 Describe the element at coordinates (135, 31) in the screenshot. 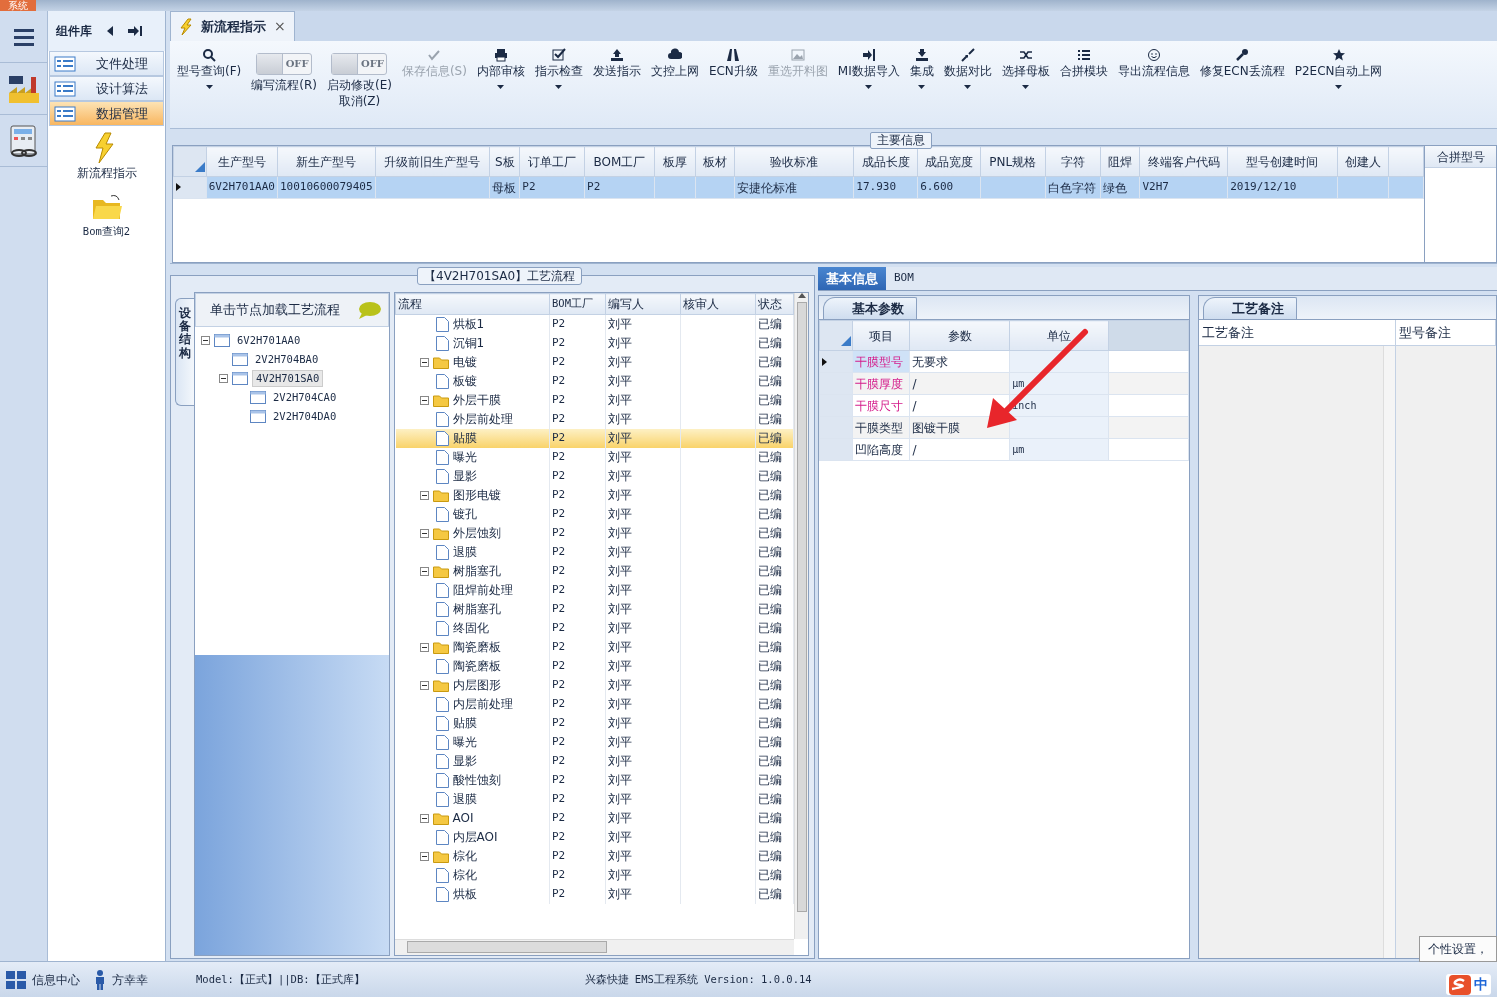

I see `exit-icon` at that location.